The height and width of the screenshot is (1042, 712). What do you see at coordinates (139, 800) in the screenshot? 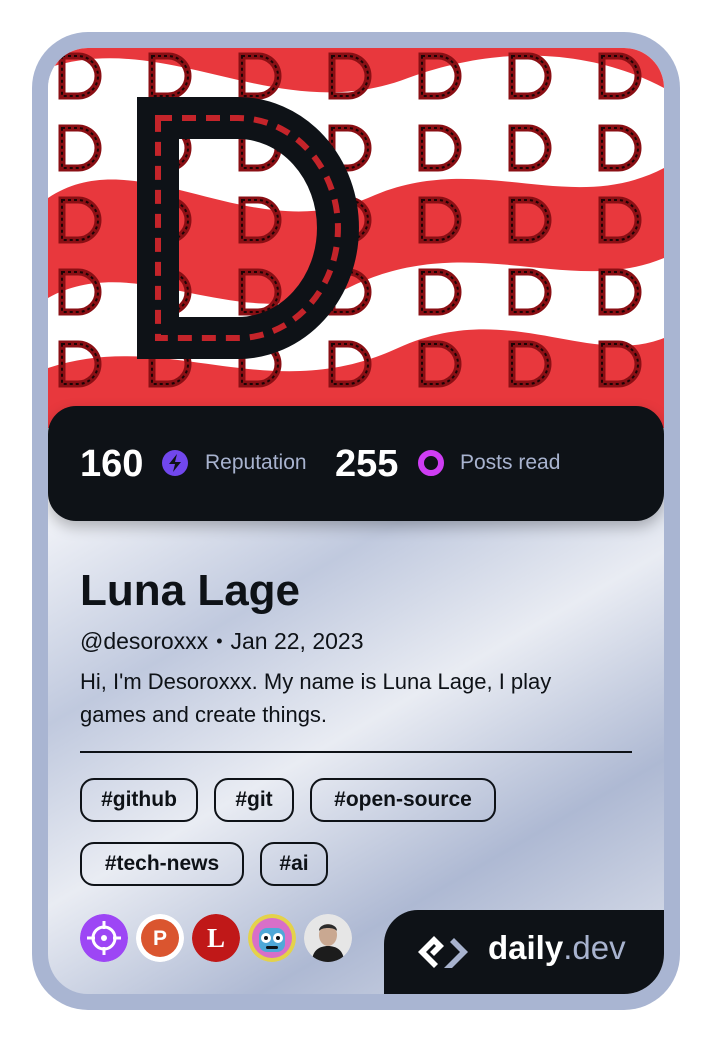
I see `tag-chip: #github` at bounding box center [139, 800].